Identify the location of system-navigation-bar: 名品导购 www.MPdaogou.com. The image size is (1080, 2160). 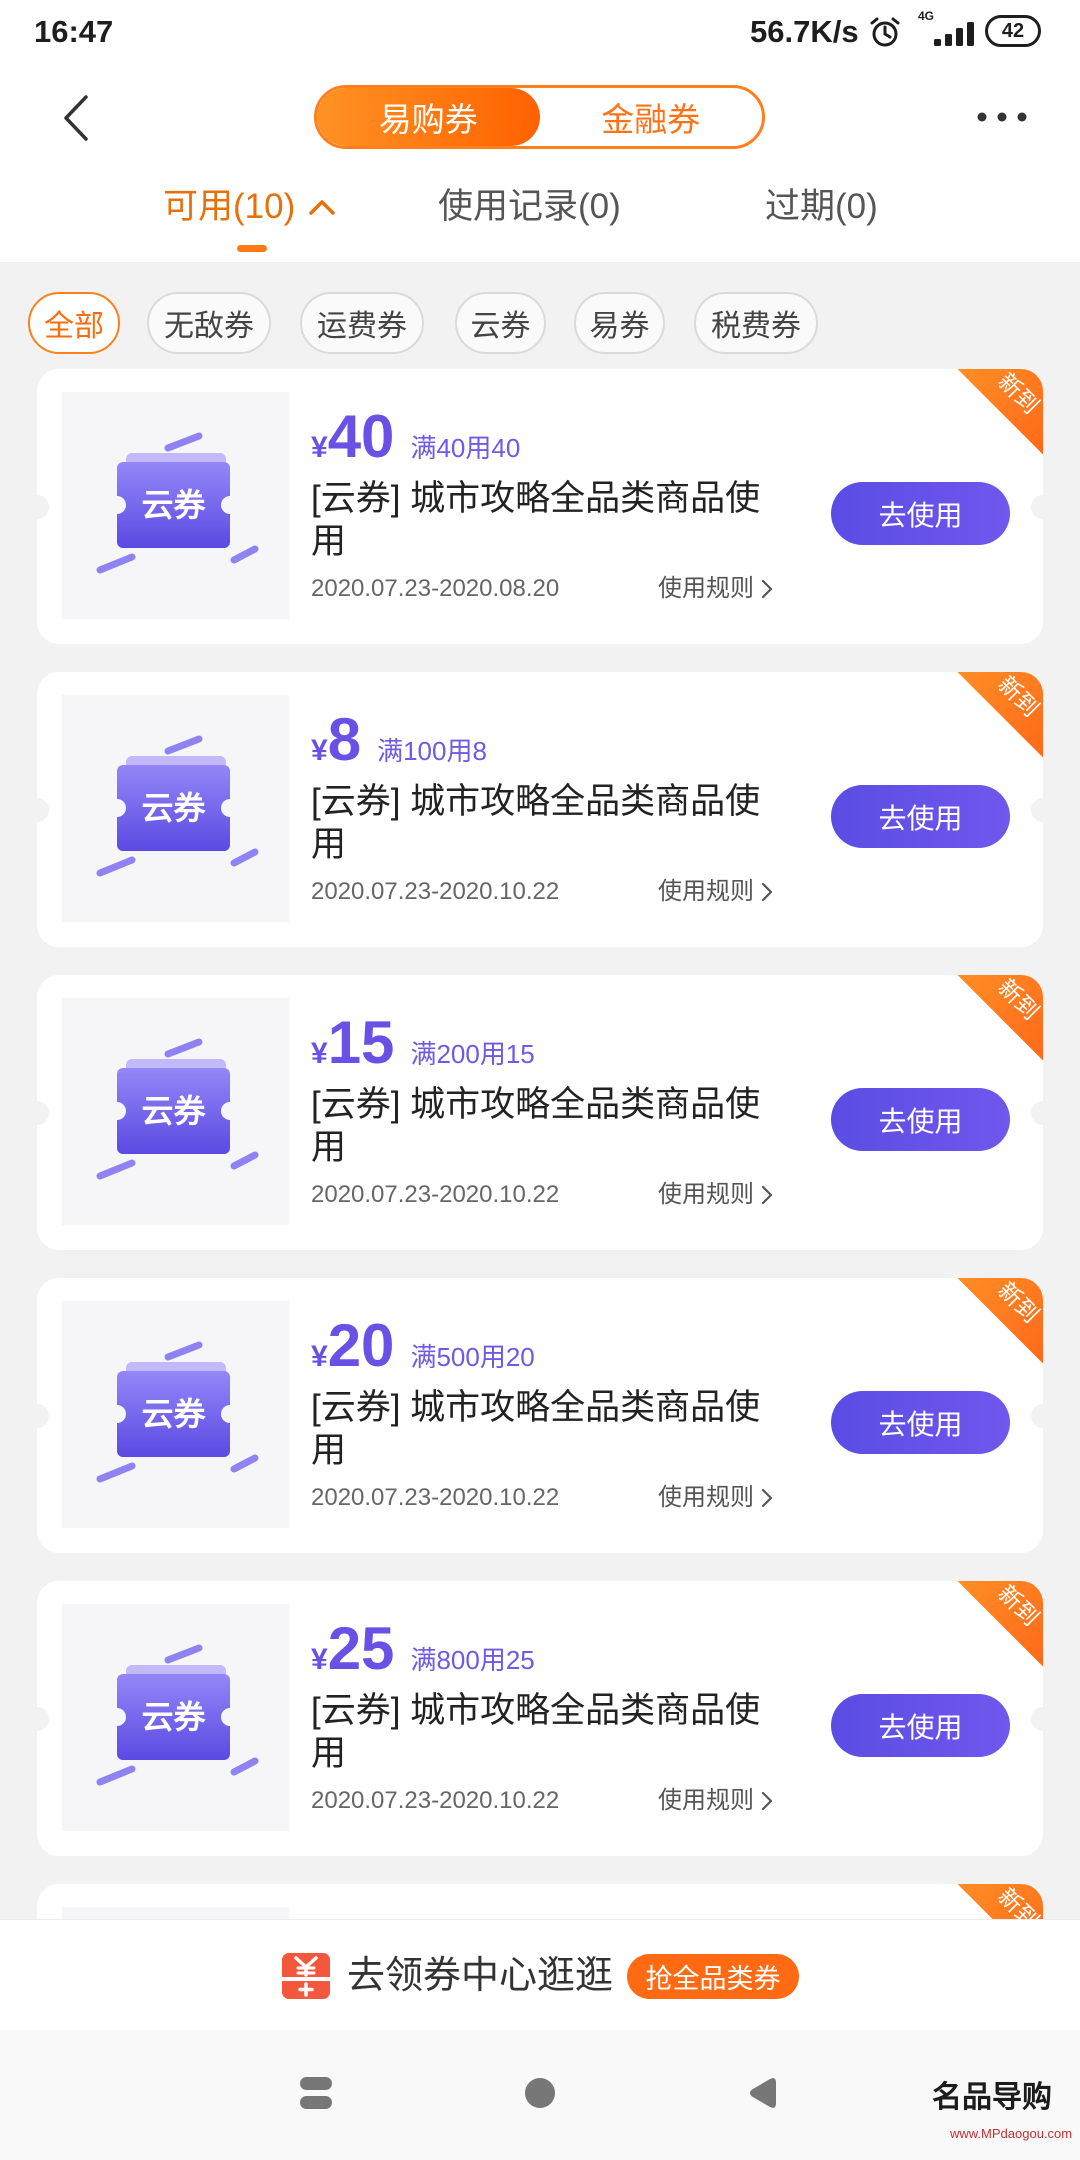
(540, 2095).